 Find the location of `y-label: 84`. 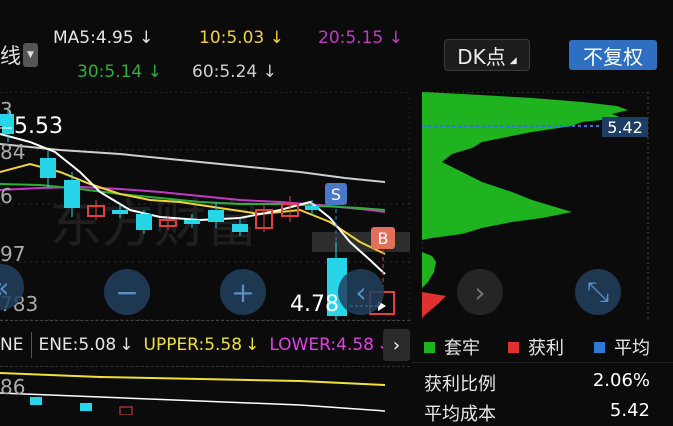

y-label: 84 is located at coordinates (13, 152).